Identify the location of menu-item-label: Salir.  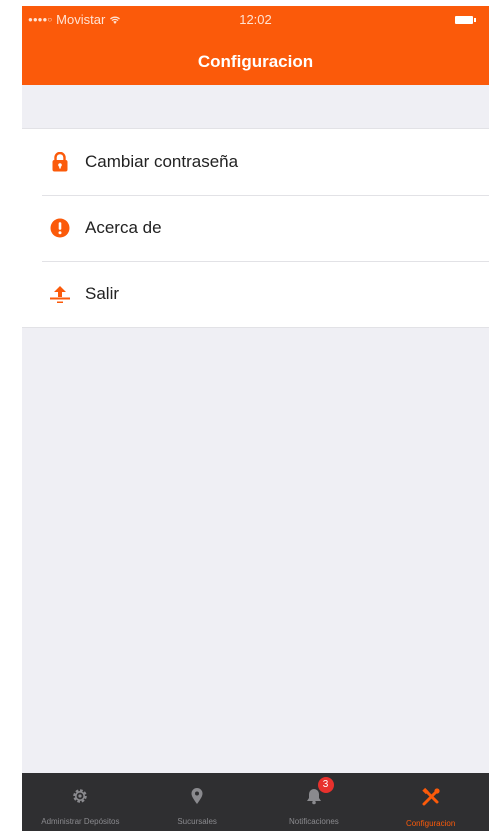
(102, 293).